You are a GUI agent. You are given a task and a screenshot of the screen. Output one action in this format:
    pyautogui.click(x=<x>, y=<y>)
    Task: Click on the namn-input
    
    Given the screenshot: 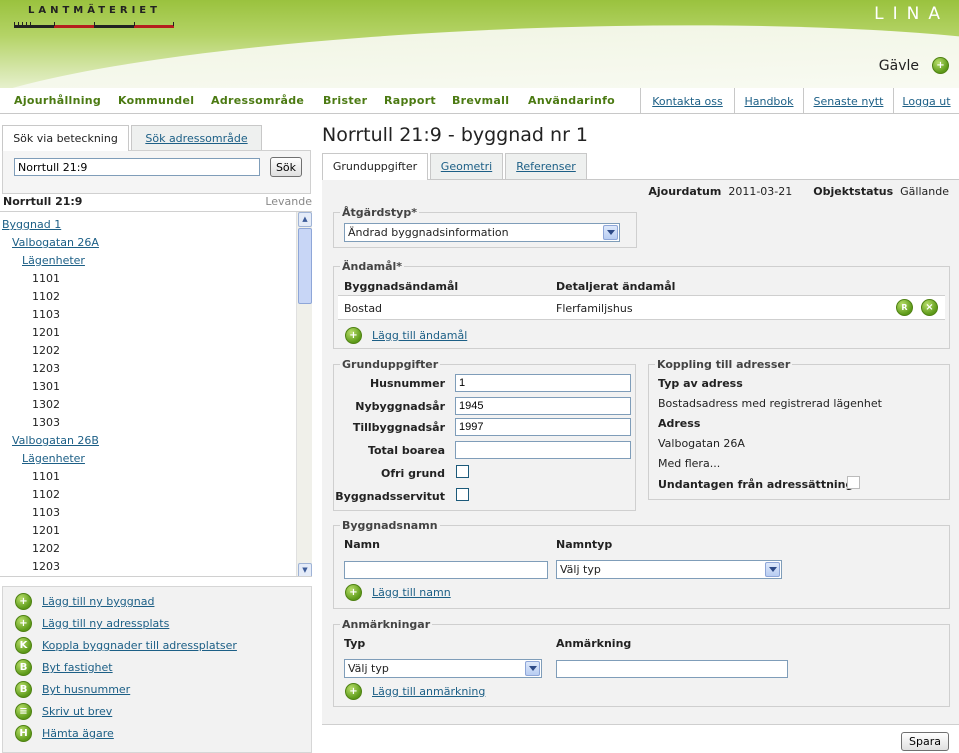 What is the action you would take?
    pyautogui.click(x=446, y=570)
    